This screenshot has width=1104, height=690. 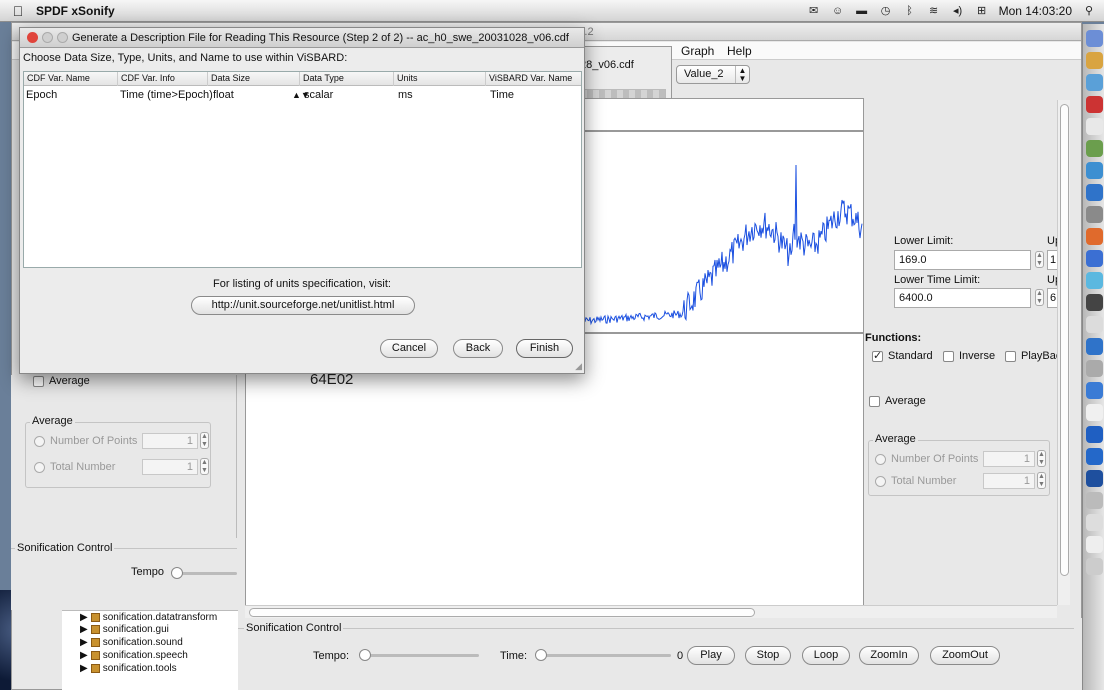 What do you see at coordinates (969, 356) in the screenshot?
I see `inverse-checkbox: Inverse` at bounding box center [969, 356].